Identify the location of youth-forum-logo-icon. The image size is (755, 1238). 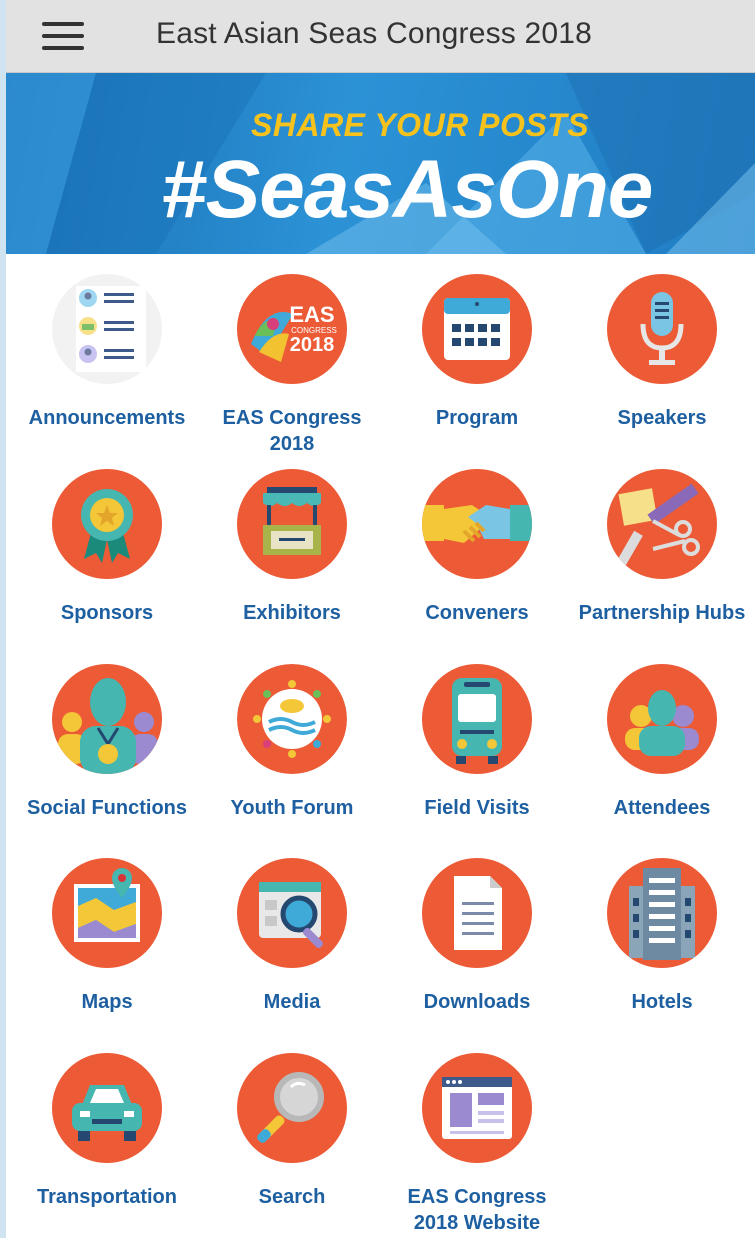
(292, 719).